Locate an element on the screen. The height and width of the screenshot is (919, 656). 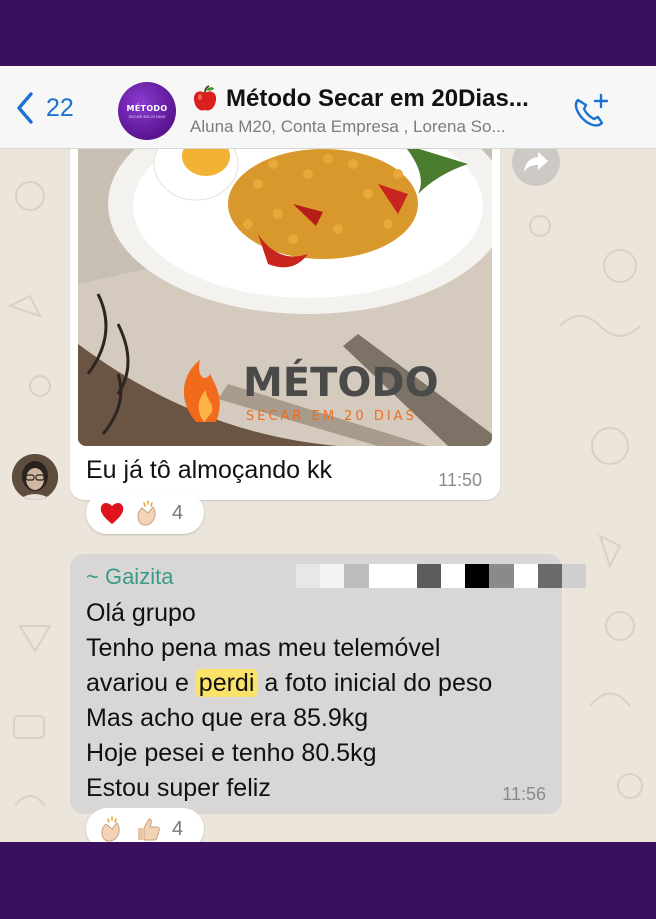
text-message-reactions: 4 is located at coordinates (145, 825).